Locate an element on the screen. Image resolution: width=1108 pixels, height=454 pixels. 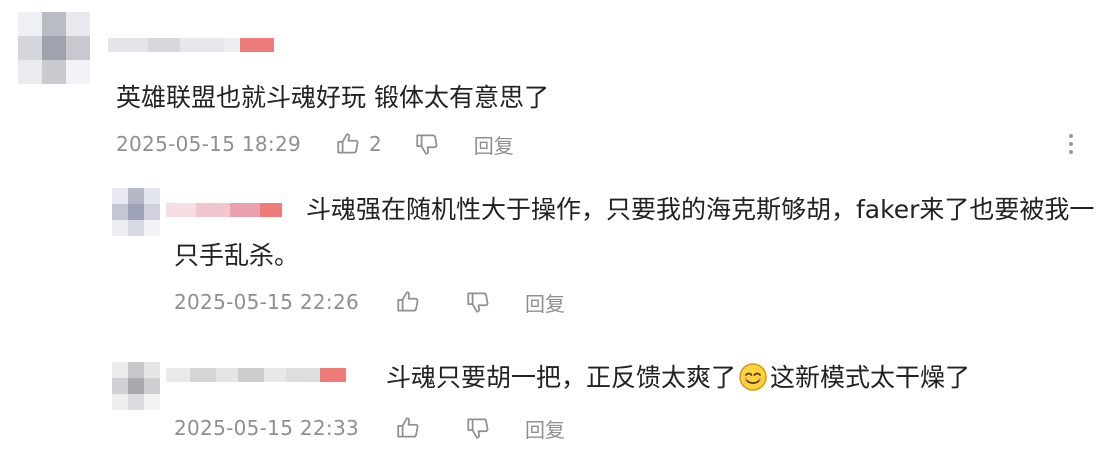
timestamp: 2025-05-15 18:29 is located at coordinates (209, 144).